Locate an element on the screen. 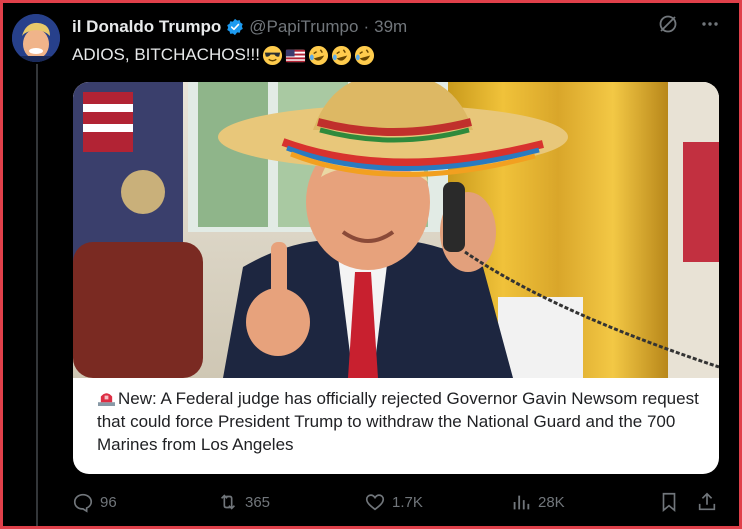  avatar is located at coordinates (36, 38).